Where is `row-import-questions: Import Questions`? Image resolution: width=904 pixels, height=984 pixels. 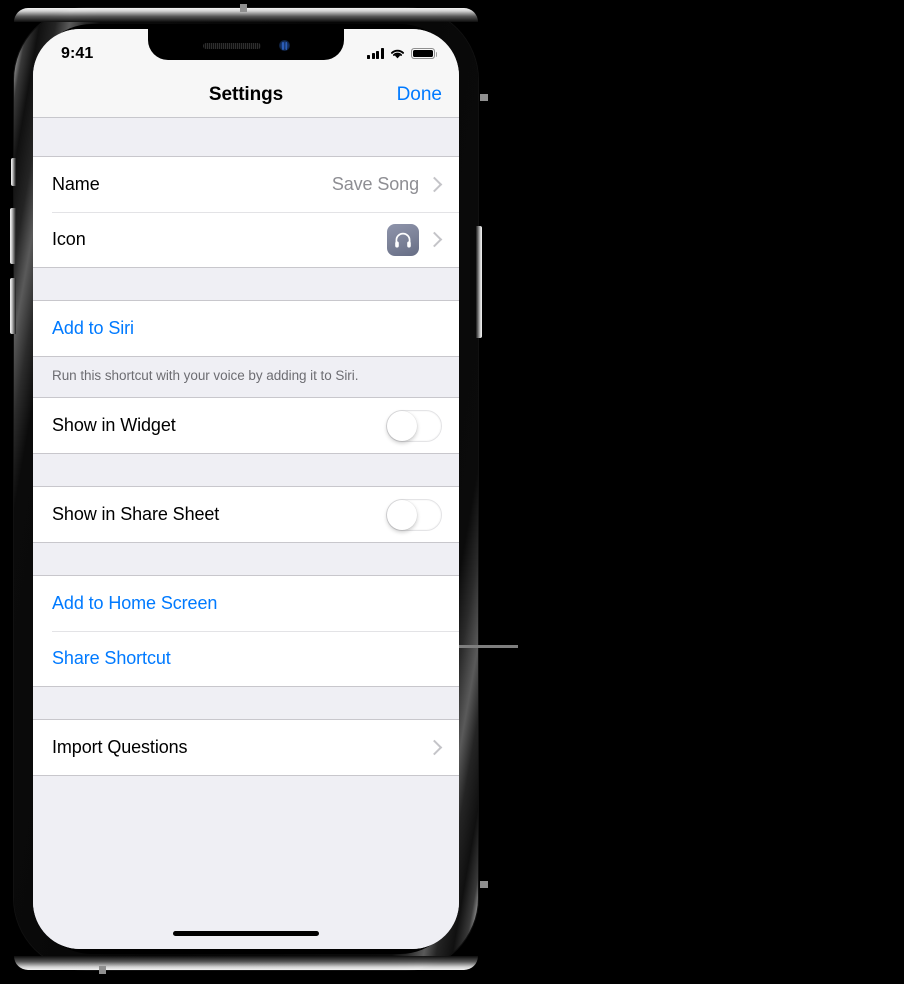 row-import-questions: Import Questions is located at coordinates (246, 748).